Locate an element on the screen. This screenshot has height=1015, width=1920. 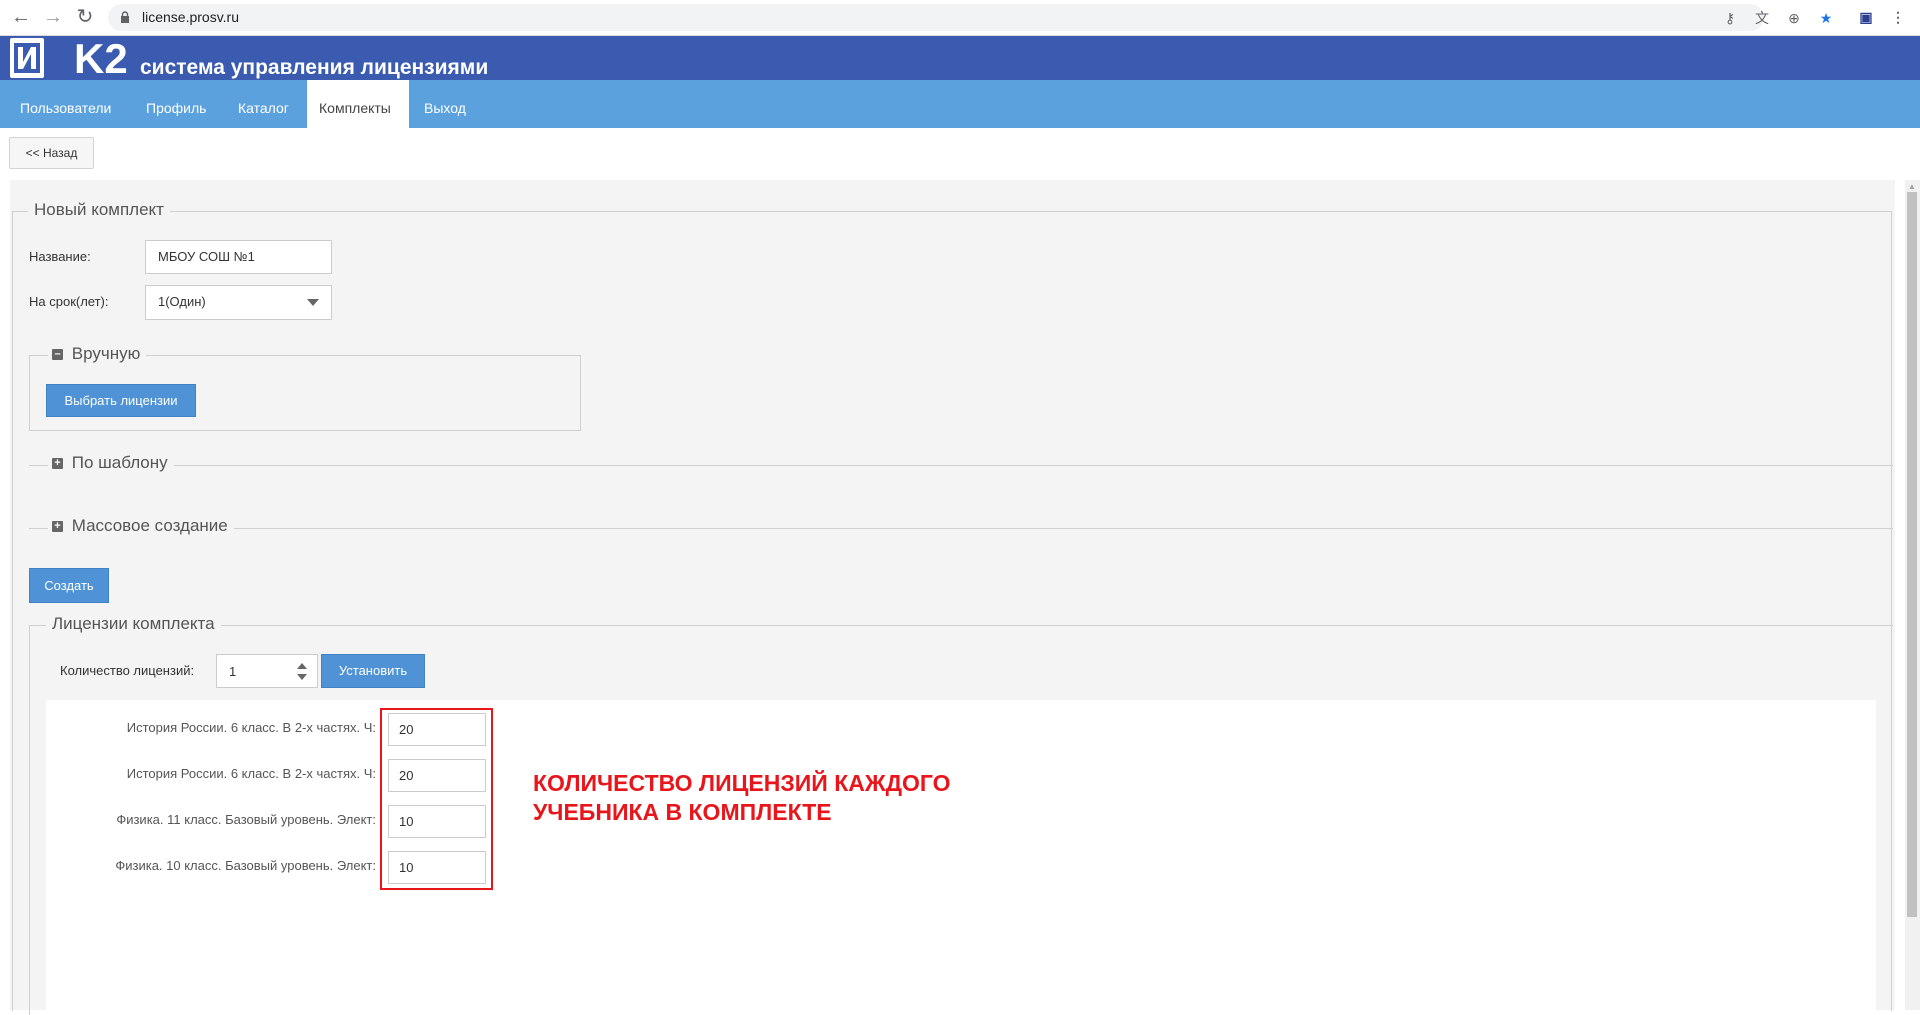
menu-item-catalog: Каталог is located at coordinates (263, 104).